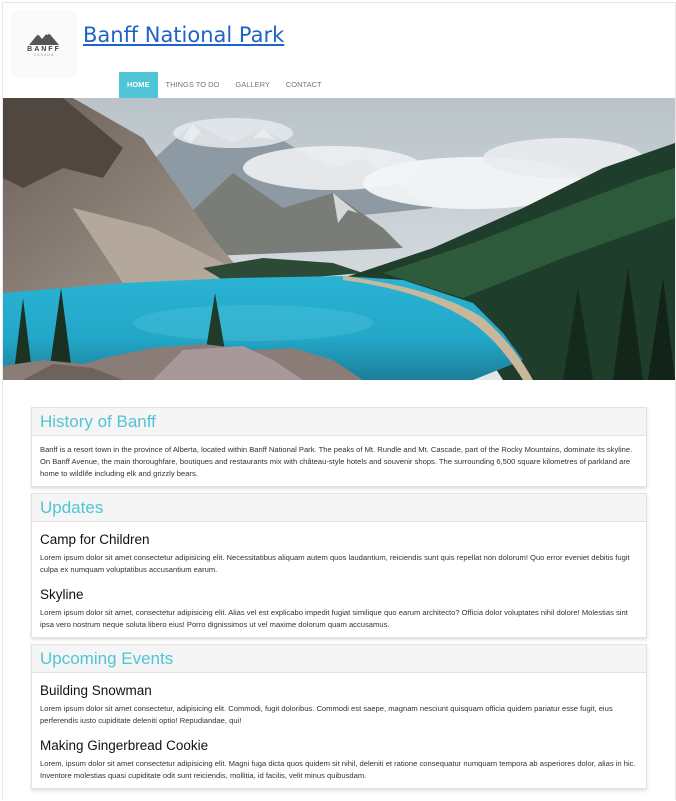  Describe the element at coordinates (107, 658) in the screenshot. I see `events-title: Upcoming Events` at that location.